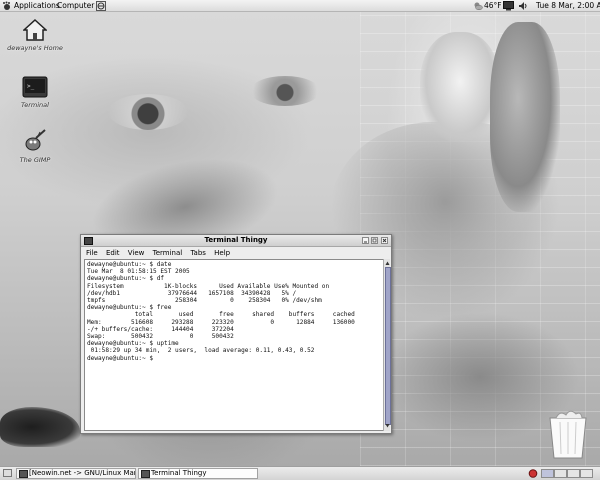  What do you see at coordinates (374, 240) in the screenshot?
I see `maximize-icon` at bounding box center [374, 240].